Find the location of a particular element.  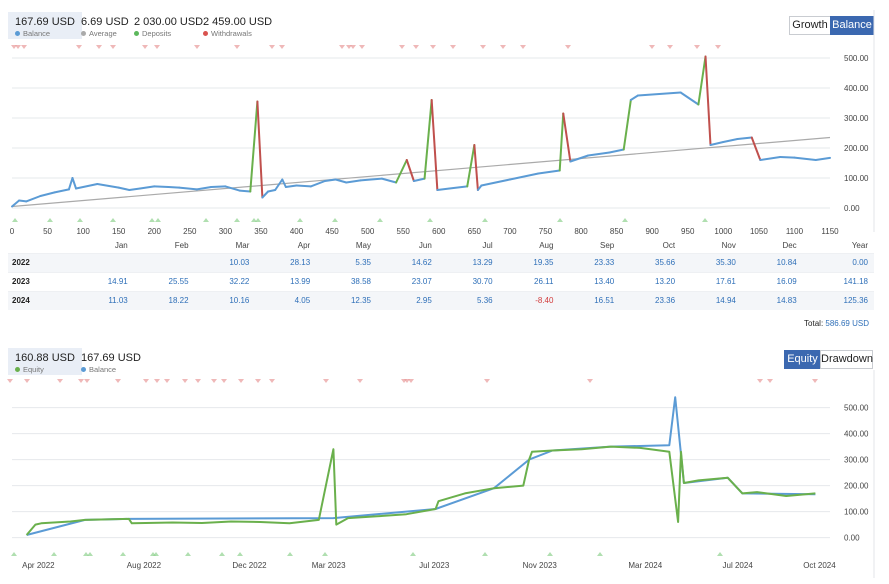

table-header-apr: Apr is located at coordinates (304, 245).